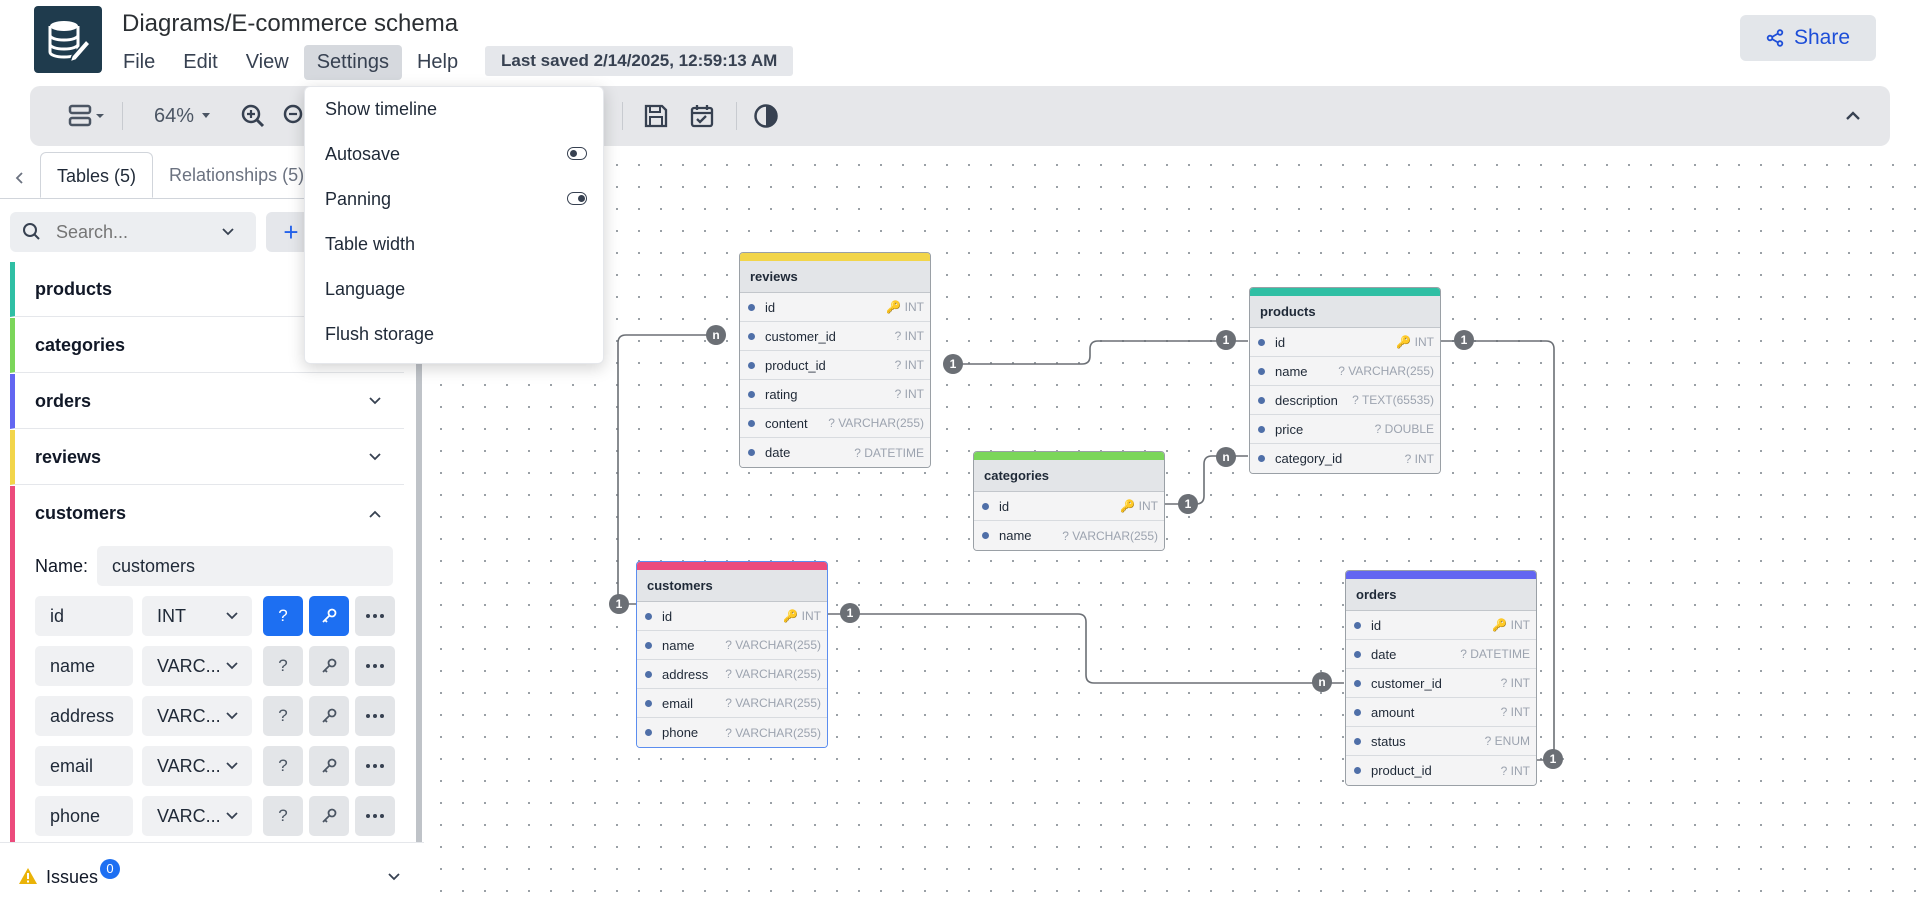 The height and width of the screenshot is (901, 1918). What do you see at coordinates (352, 62) in the screenshot?
I see `menu-settings: Settings` at bounding box center [352, 62].